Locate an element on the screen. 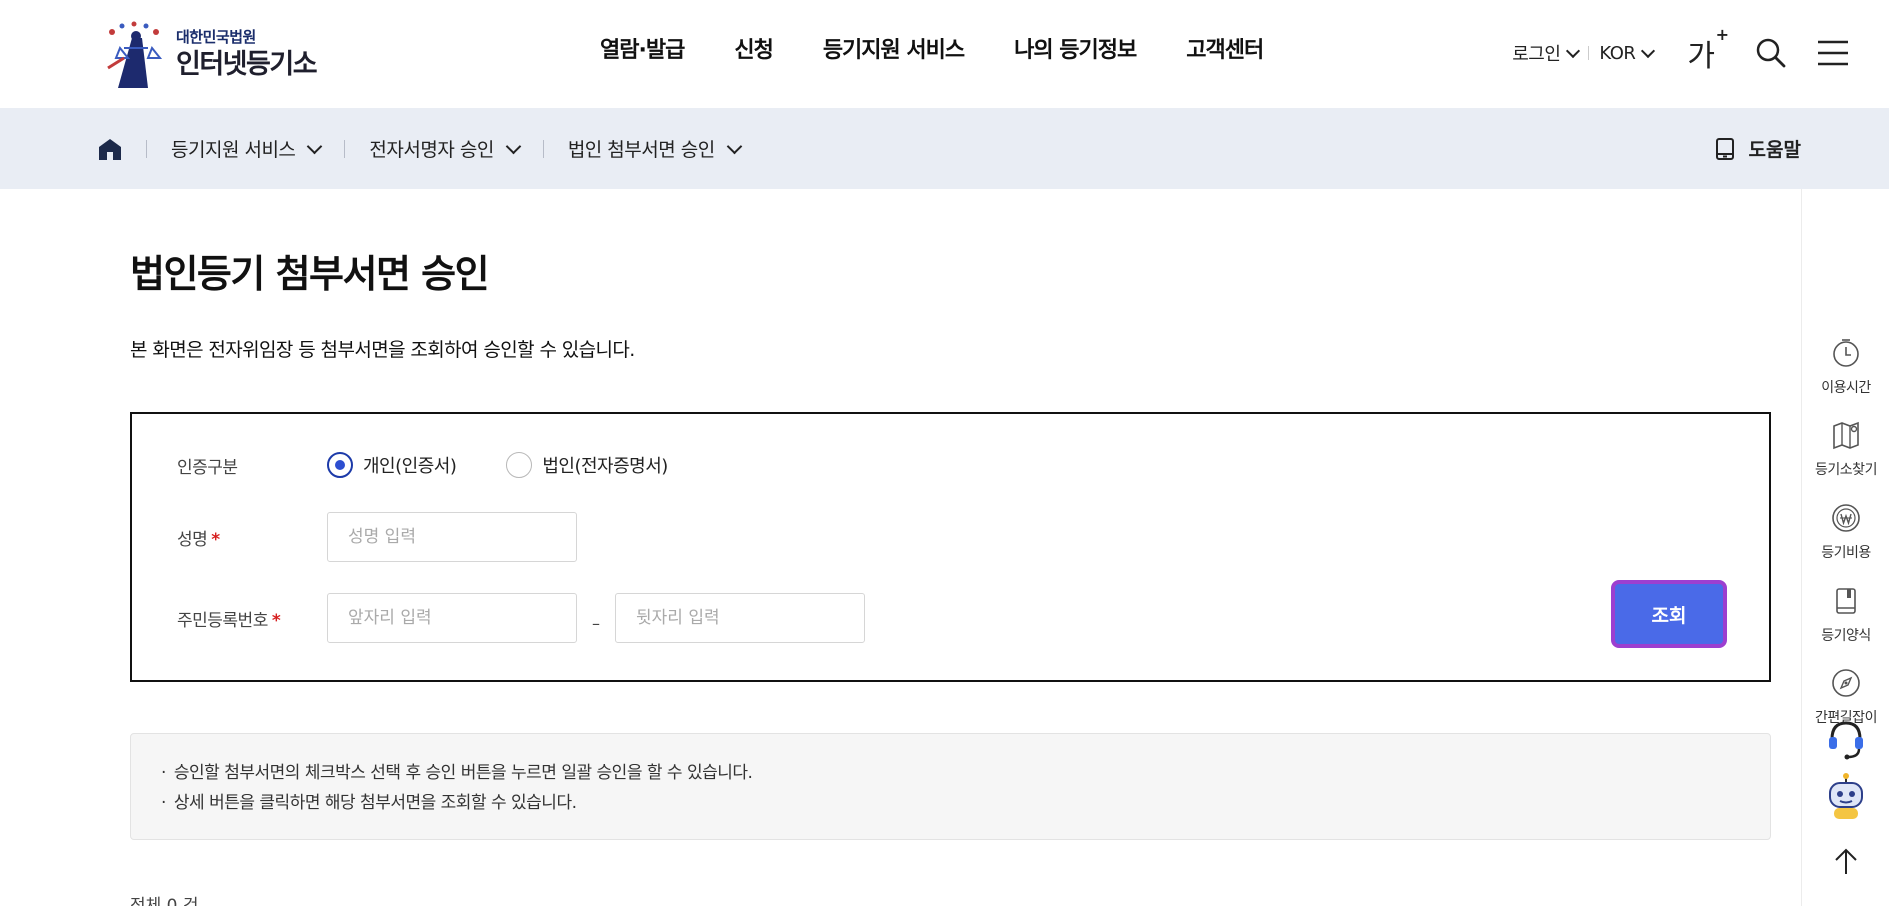 The width and height of the screenshot is (1889, 906). language-dropdown: KOR is located at coordinates (1627, 53).